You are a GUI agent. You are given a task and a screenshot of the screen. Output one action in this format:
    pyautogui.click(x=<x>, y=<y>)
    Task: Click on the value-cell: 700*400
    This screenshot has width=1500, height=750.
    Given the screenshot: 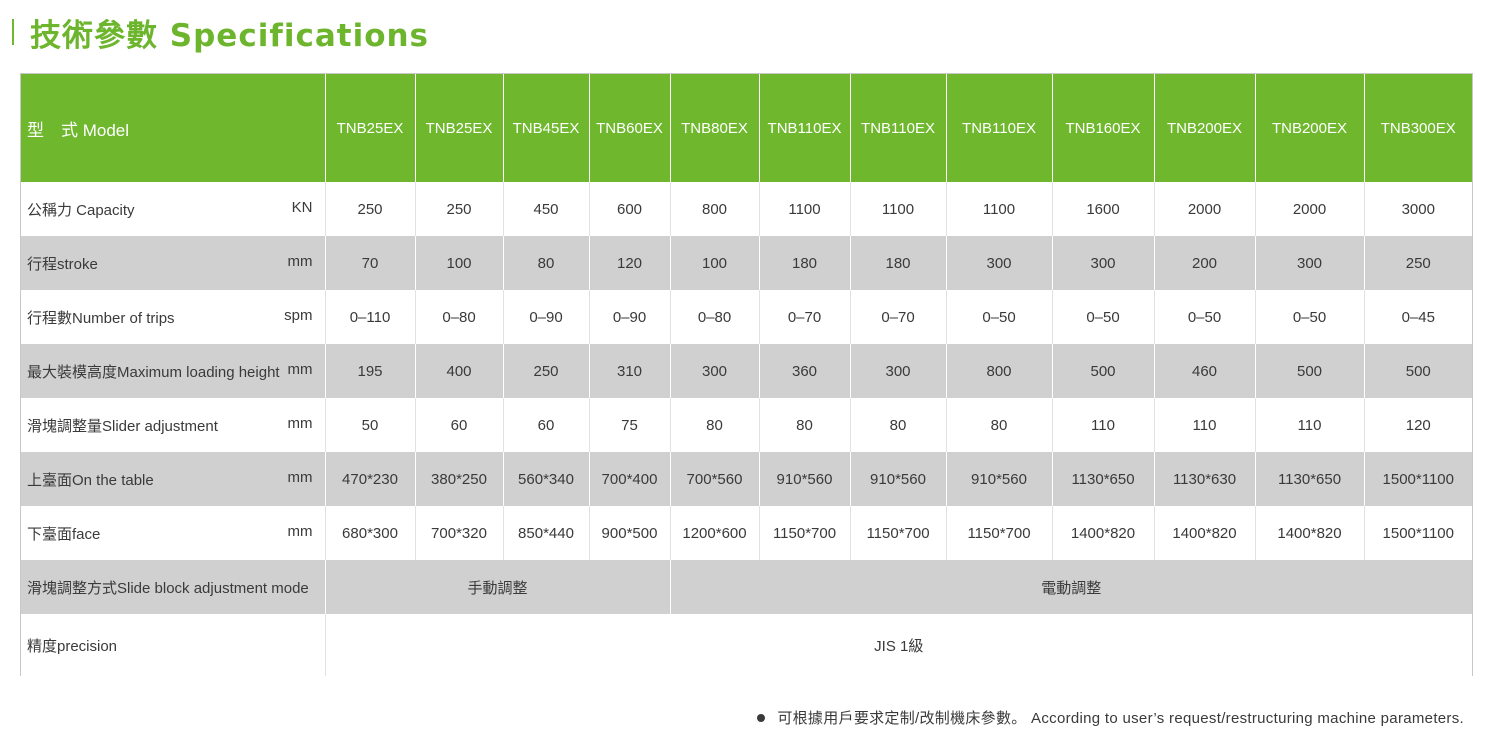 What is the action you would take?
    pyautogui.click(x=629, y=479)
    